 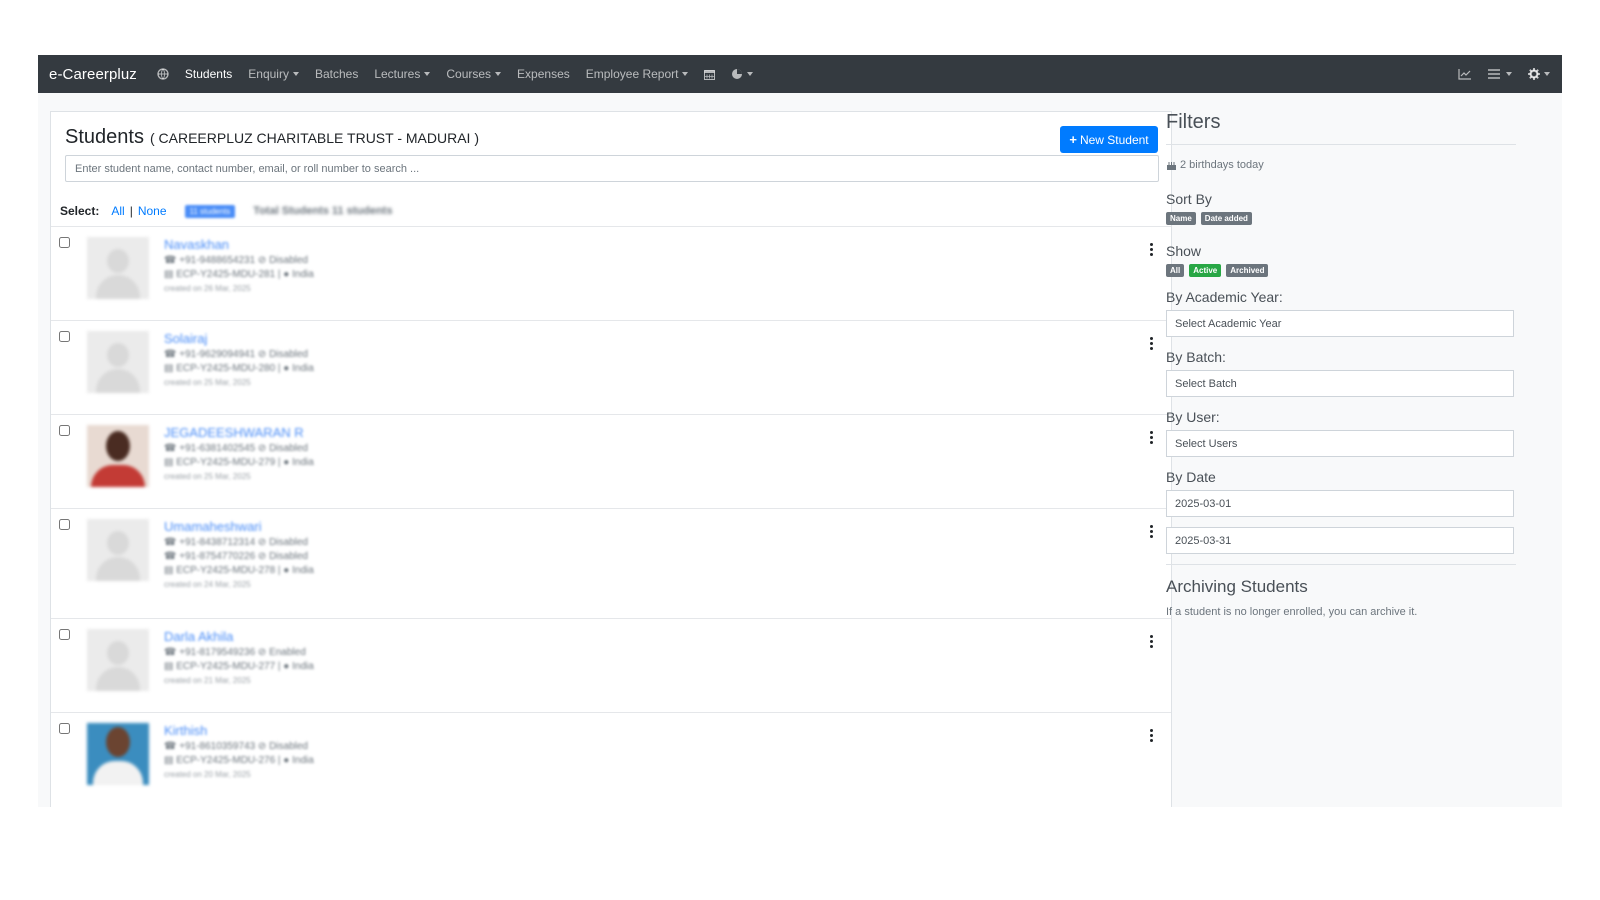 I want to click on student-name-link: Umamaheshwari, so click(x=239, y=526).